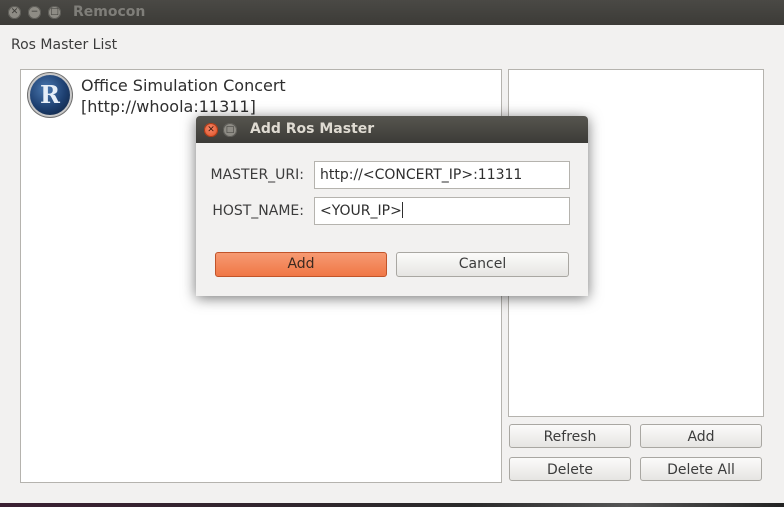 This screenshot has width=784, height=507. What do you see at coordinates (109, 12) in the screenshot?
I see `window-title: Remocon` at bounding box center [109, 12].